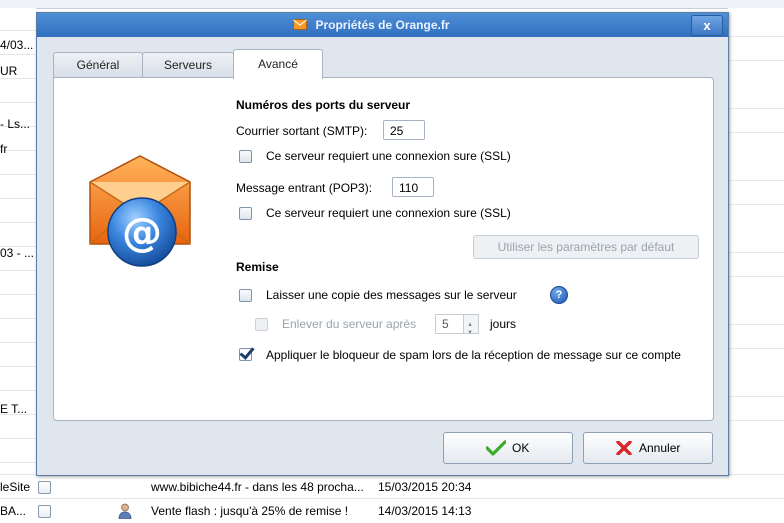 The image size is (784, 523). Describe the element at coordinates (18, 149) in the screenshot. I see `background-list-fragment: fr` at that location.